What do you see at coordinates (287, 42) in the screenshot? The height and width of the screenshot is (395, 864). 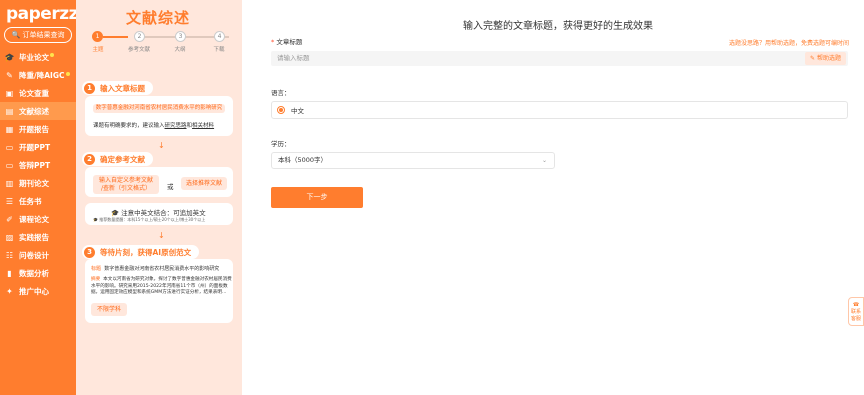 I see `title-label: * 文章标题` at bounding box center [287, 42].